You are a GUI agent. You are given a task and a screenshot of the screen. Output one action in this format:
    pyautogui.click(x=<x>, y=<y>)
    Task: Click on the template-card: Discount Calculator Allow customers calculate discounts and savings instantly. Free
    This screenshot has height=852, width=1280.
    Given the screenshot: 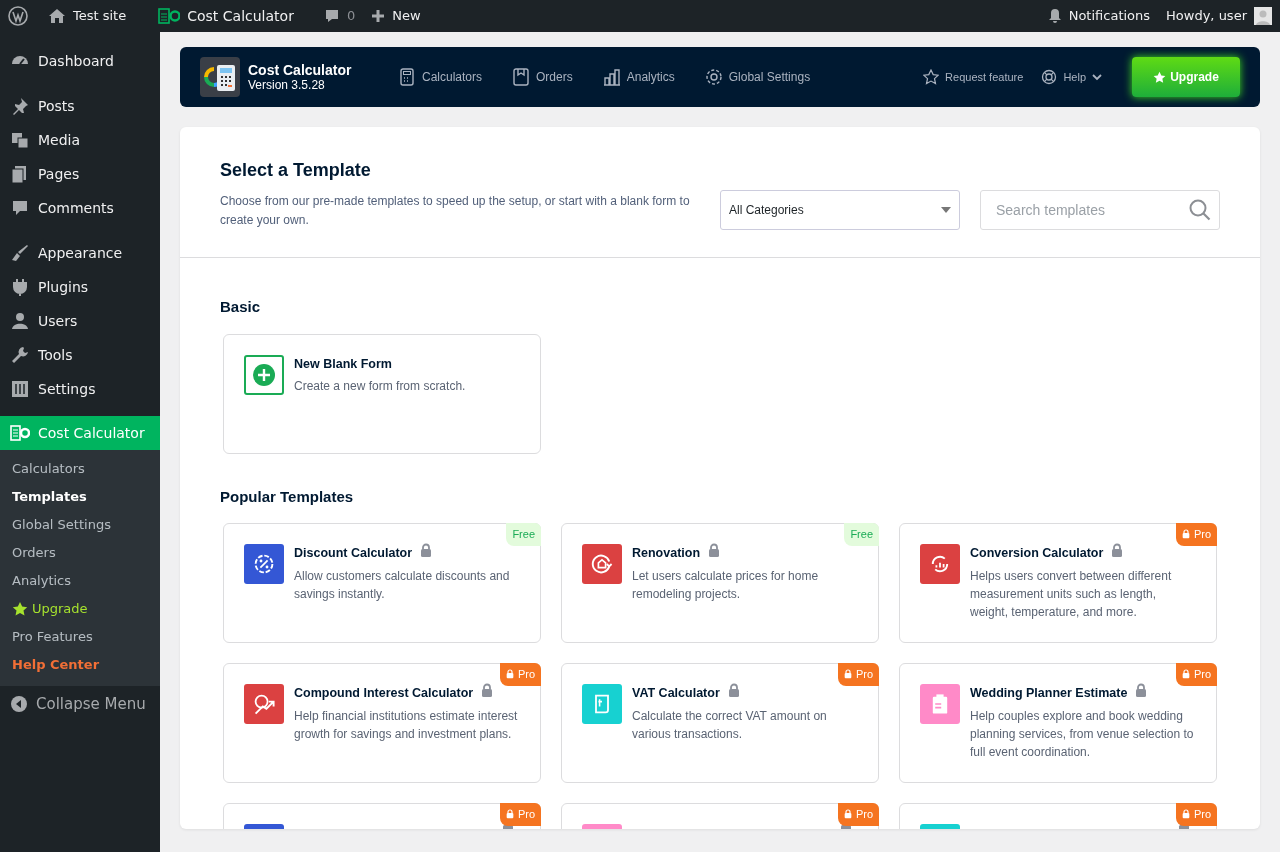 What is the action you would take?
    pyautogui.click(x=382, y=583)
    